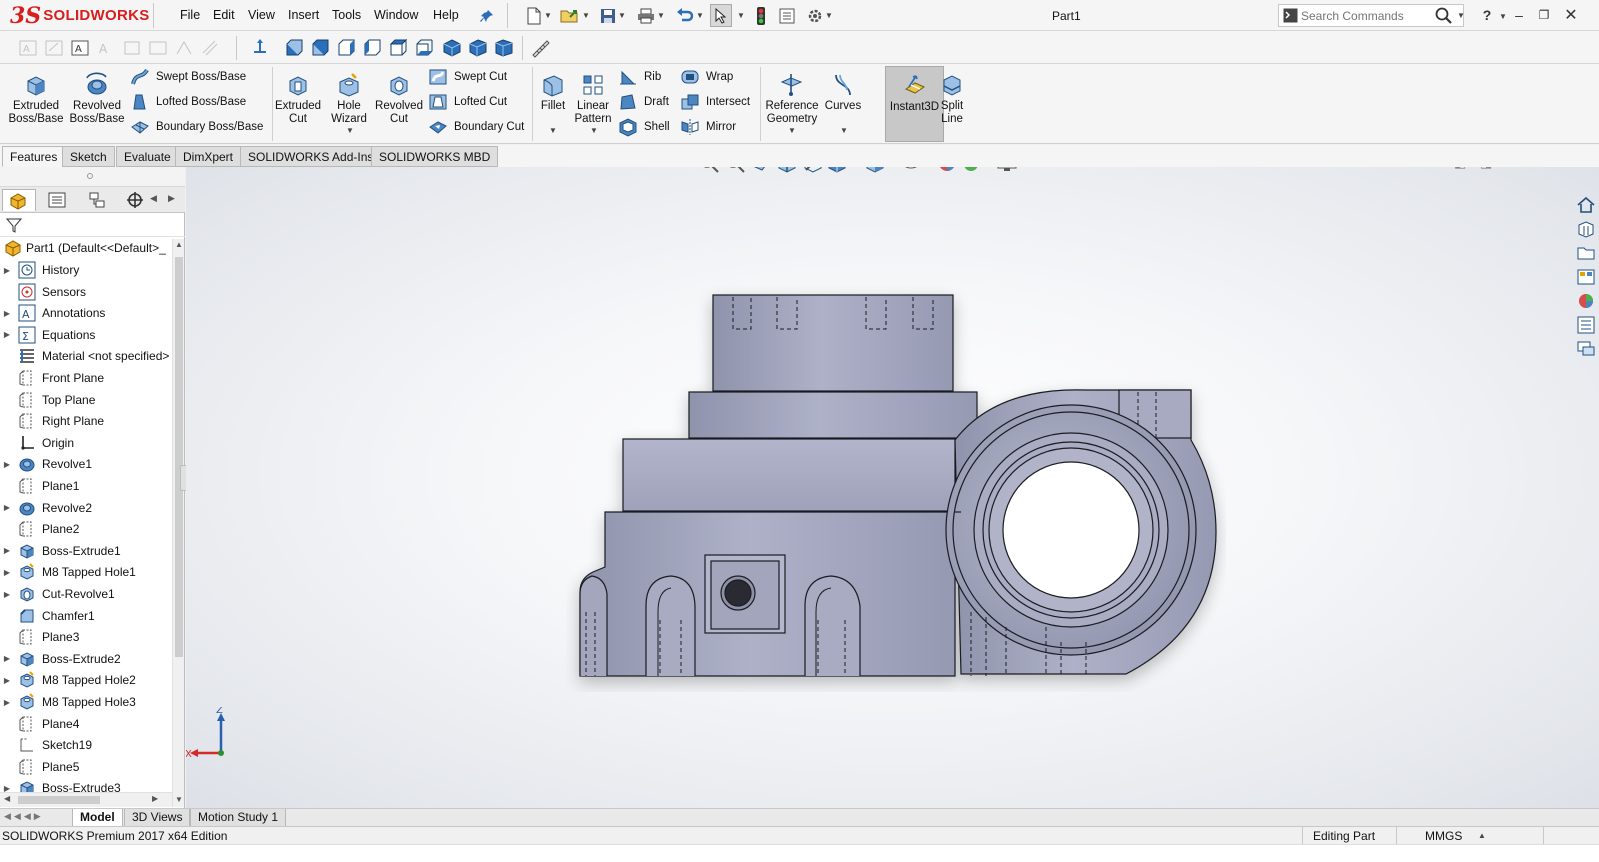 The width and height of the screenshot is (1599, 862). Describe the element at coordinates (86, 594) in the screenshot. I see `tree-item: ▶ Cut-Revolve1` at that location.